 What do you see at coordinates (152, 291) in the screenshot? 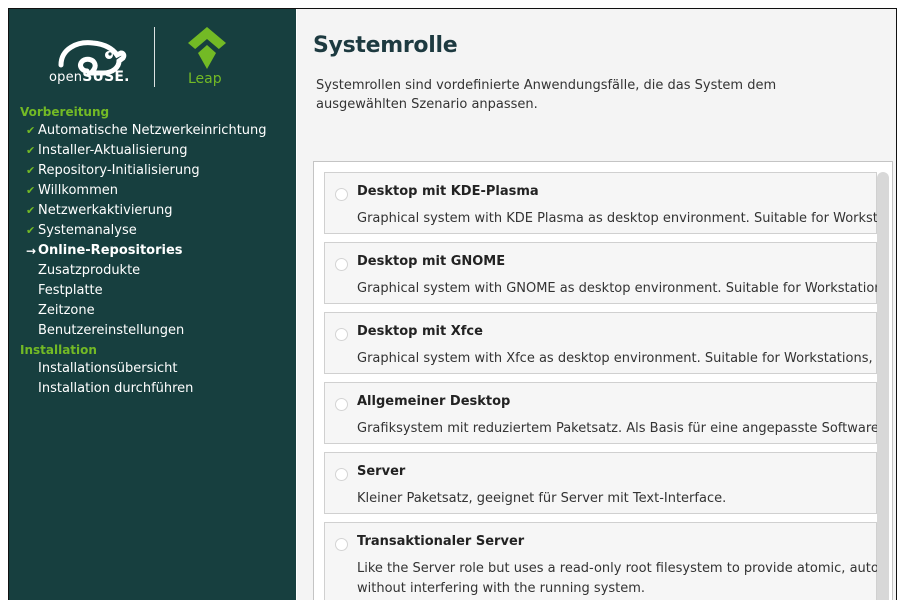
I see `nav-step-item: Festplatte` at bounding box center [152, 291].